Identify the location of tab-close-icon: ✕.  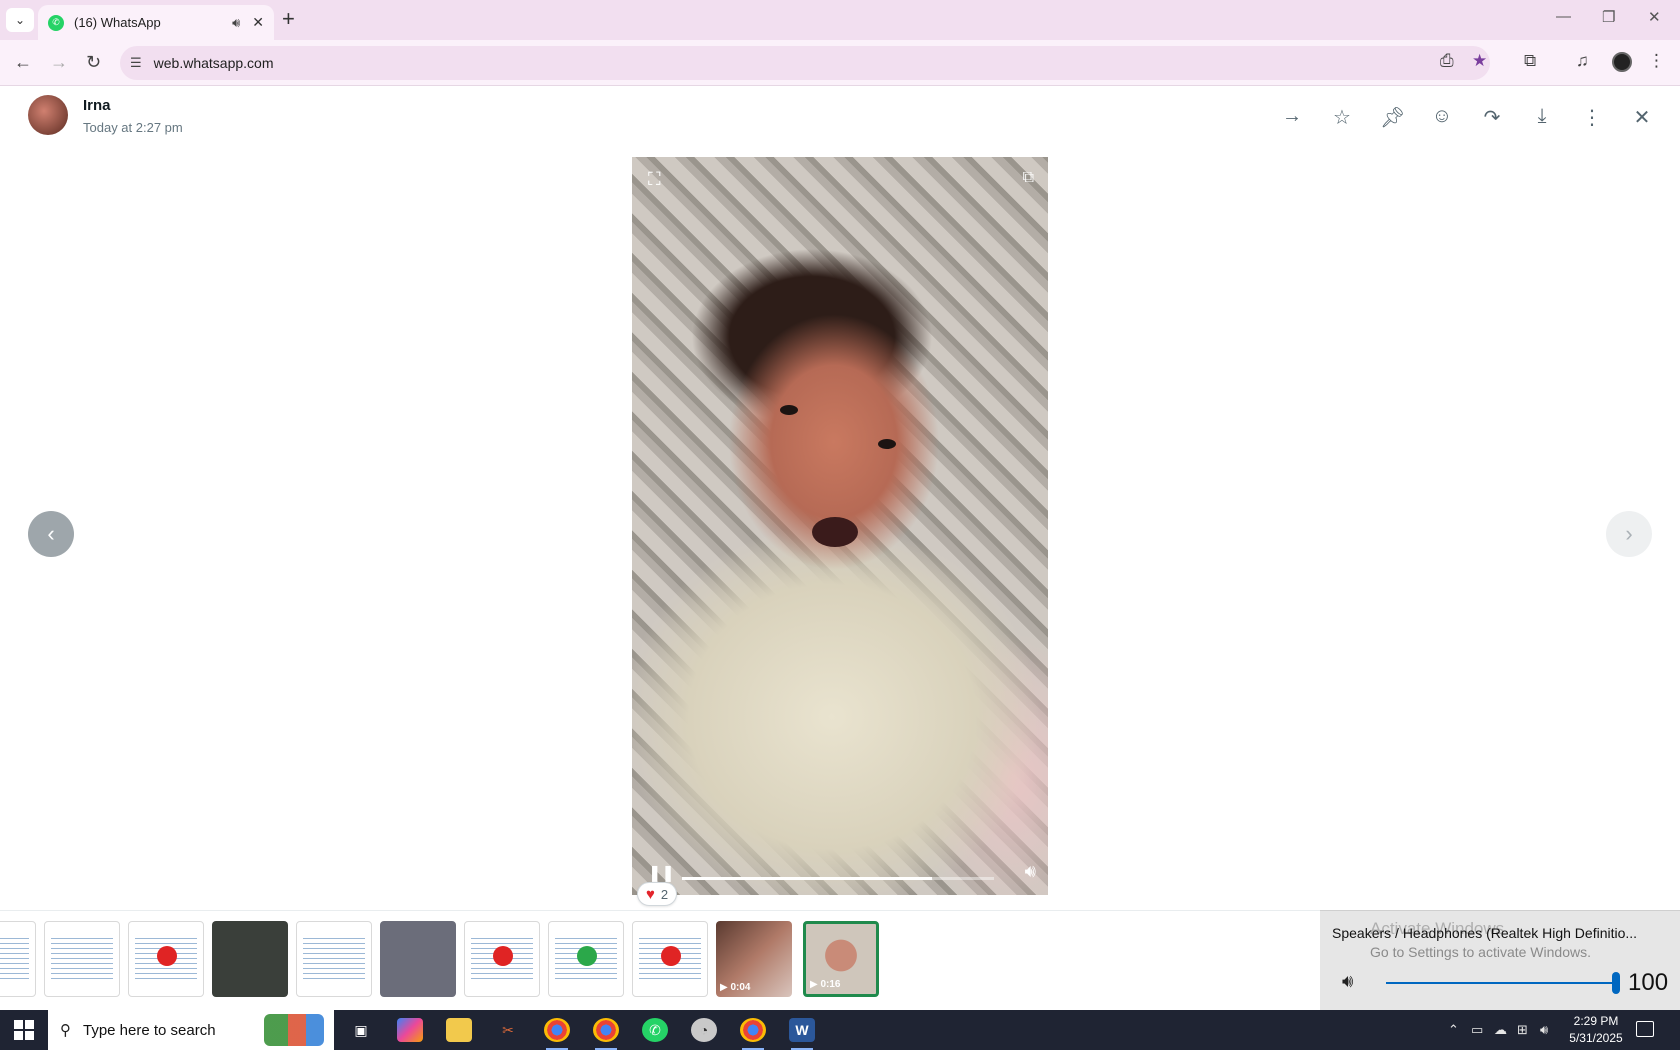
(258, 22).